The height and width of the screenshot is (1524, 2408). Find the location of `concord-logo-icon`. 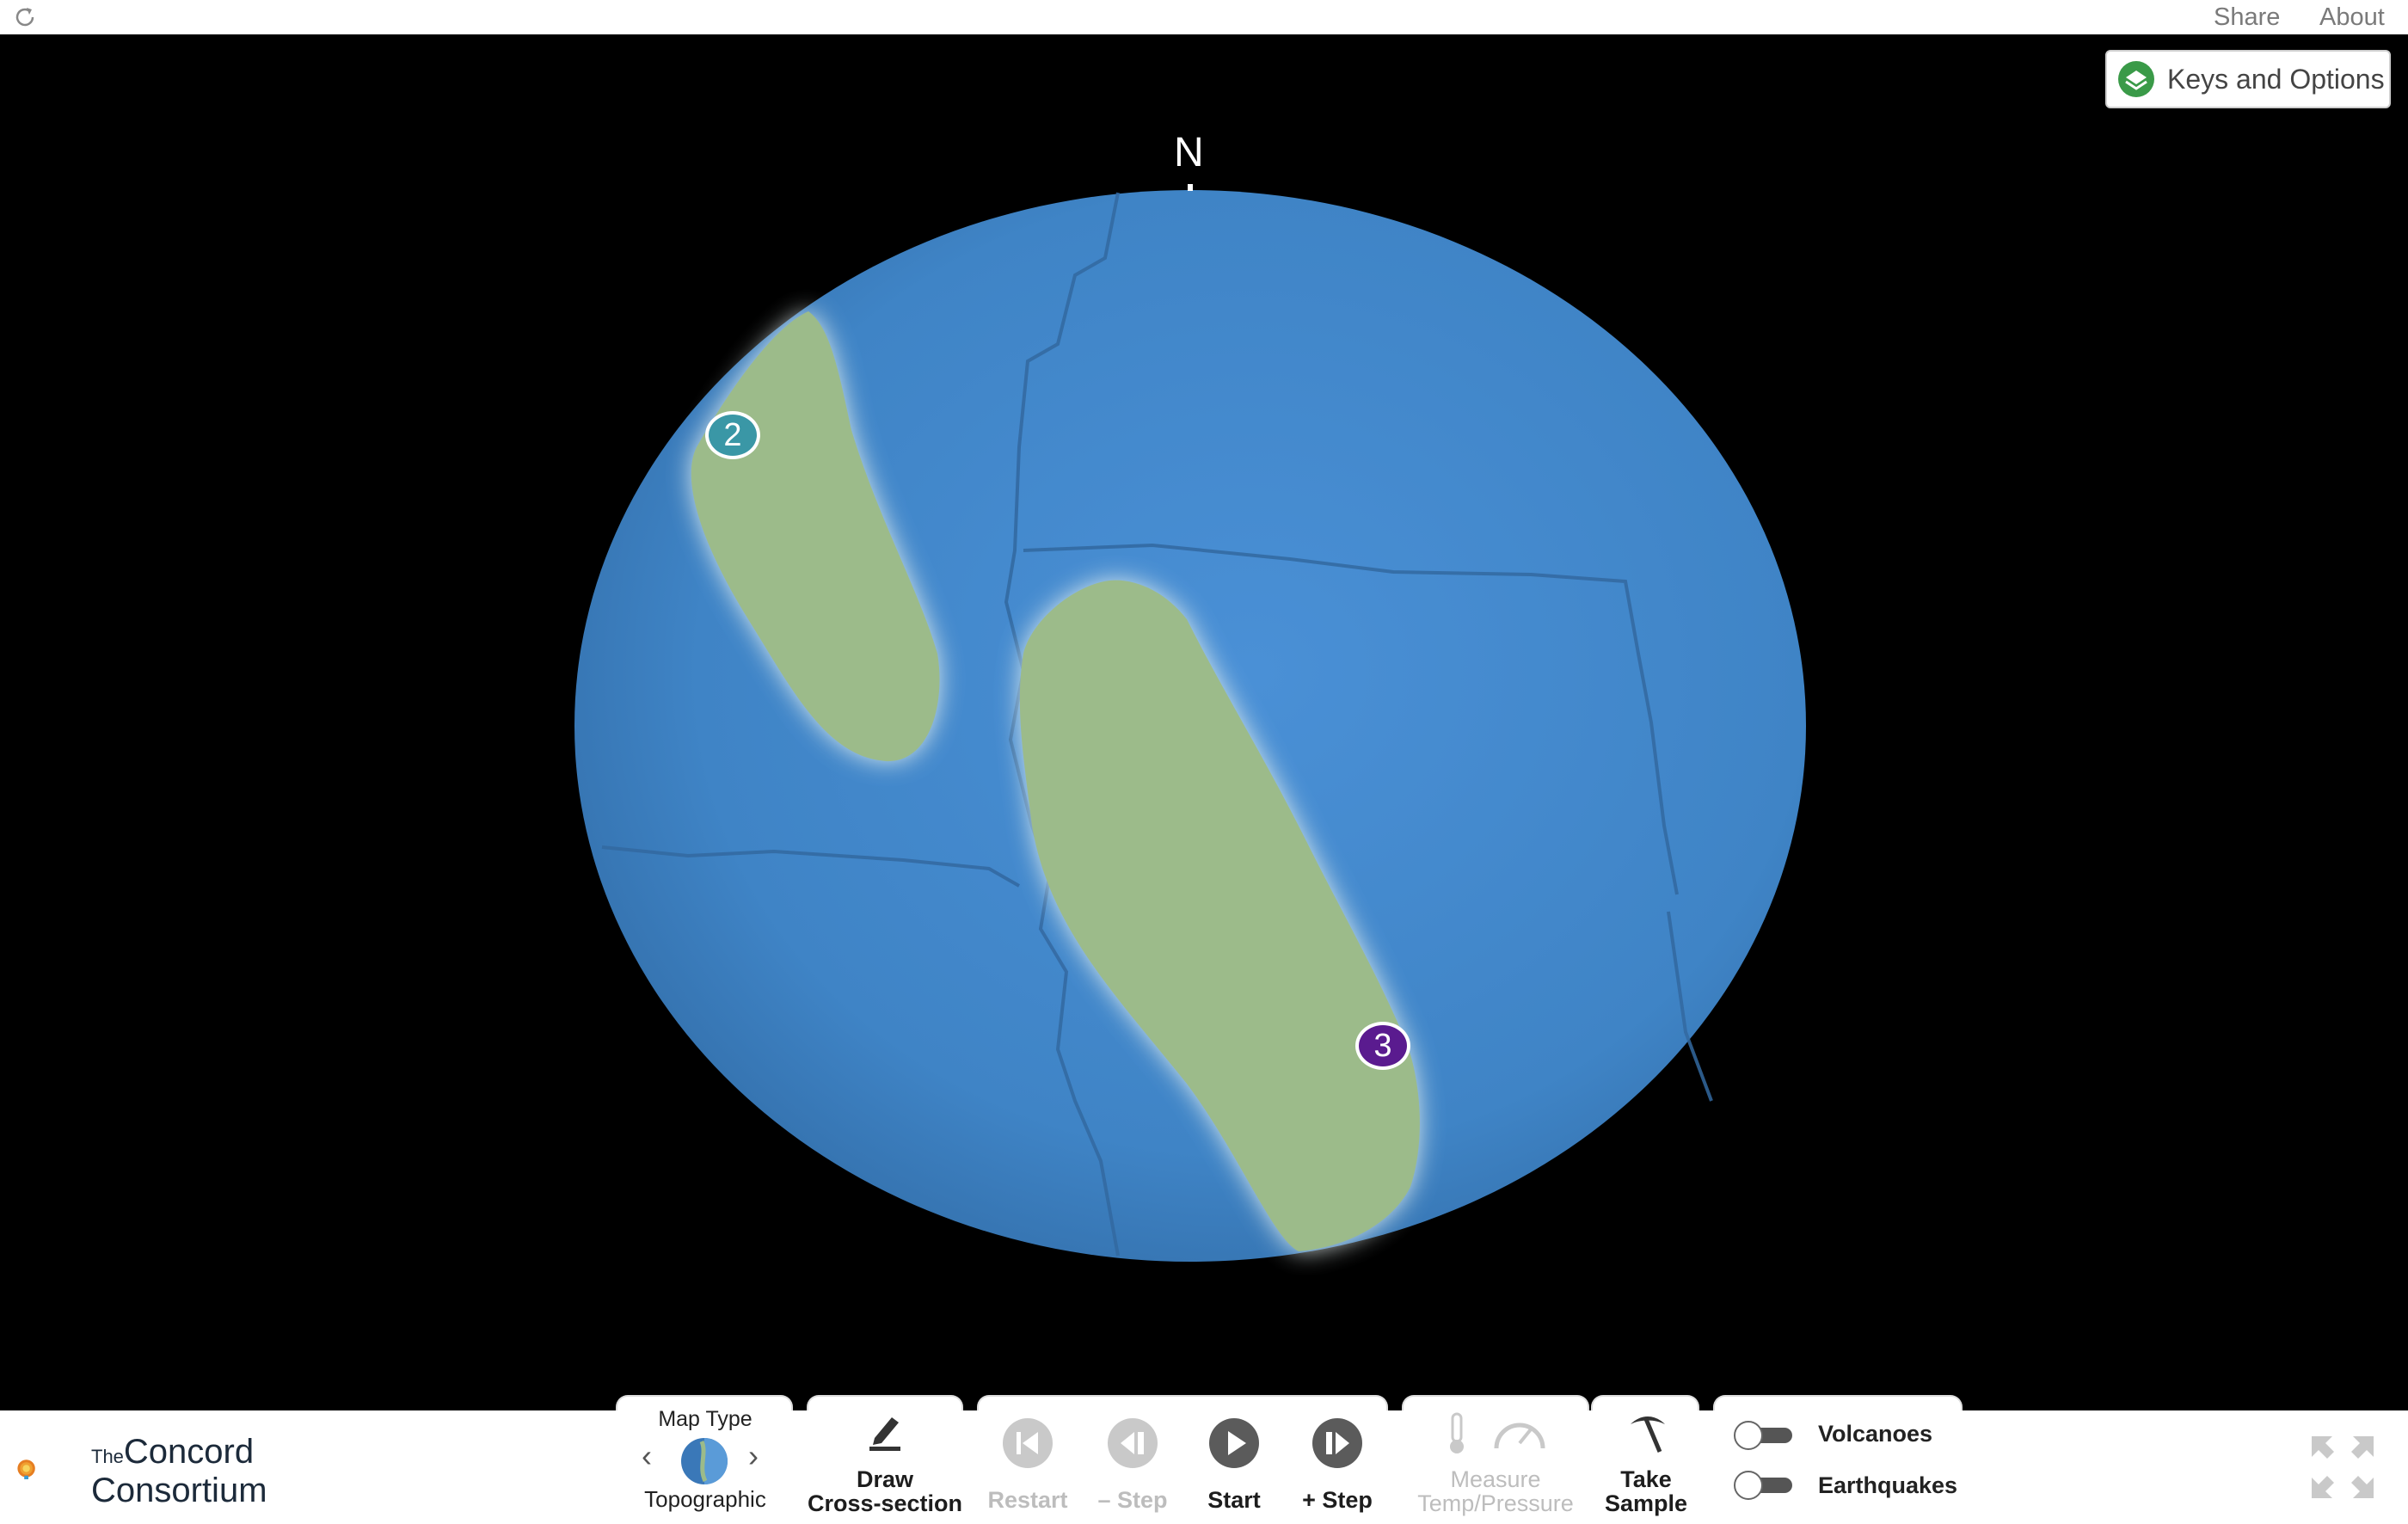

concord-logo-icon is located at coordinates (54, 1469).